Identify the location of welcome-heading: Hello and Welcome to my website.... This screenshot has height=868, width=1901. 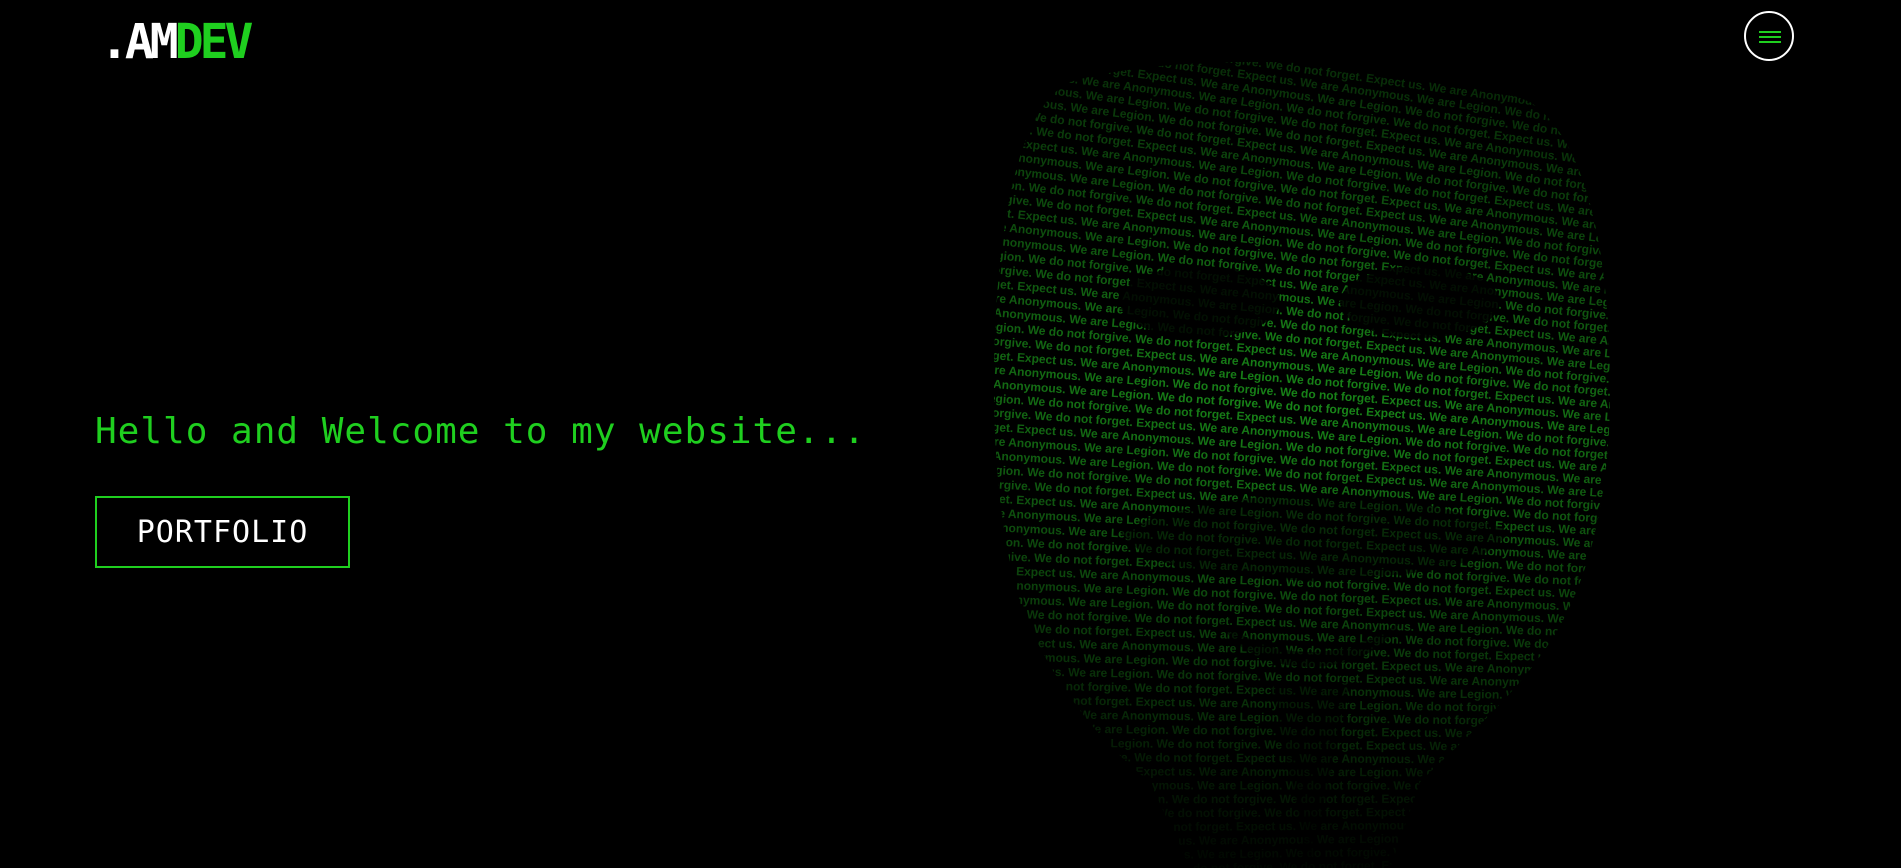
(480, 431).